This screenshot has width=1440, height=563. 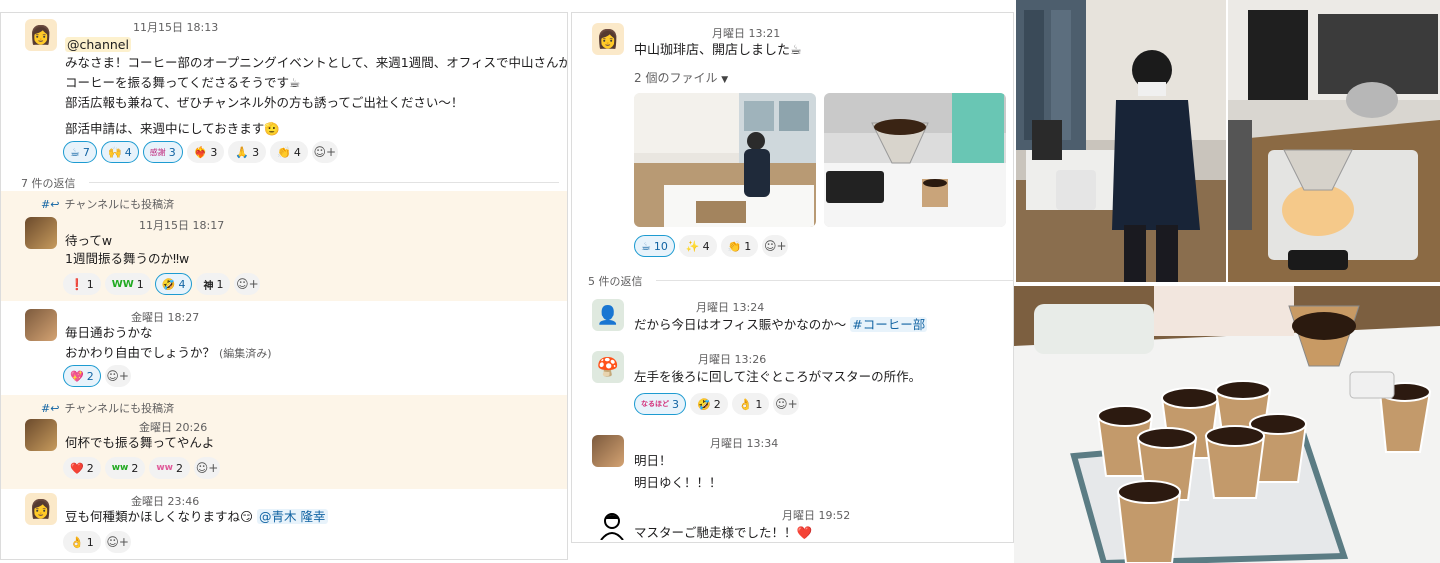 I want to click on channel-mention: @channel, so click(x=98, y=44).